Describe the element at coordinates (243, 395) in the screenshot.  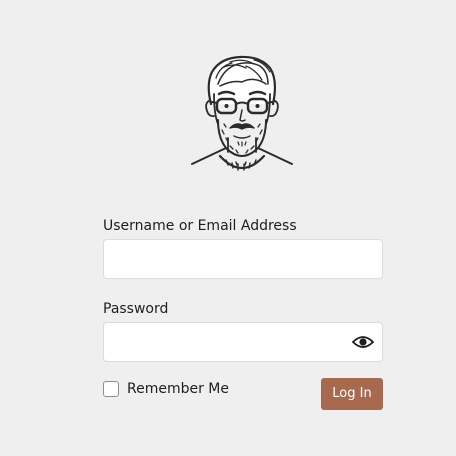
I see `form-actions-row: Remember Me Log In` at that location.